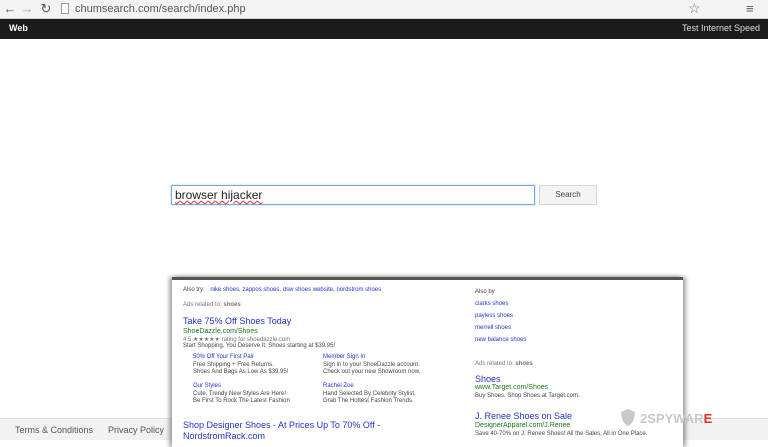 Image resolution: width=768 pixels, height=447 pixels. What do you see at coordinates (672, 418) in the screenshot?
I see `watermark-text: 2SPYWAR` at bounding box center [672, 418].